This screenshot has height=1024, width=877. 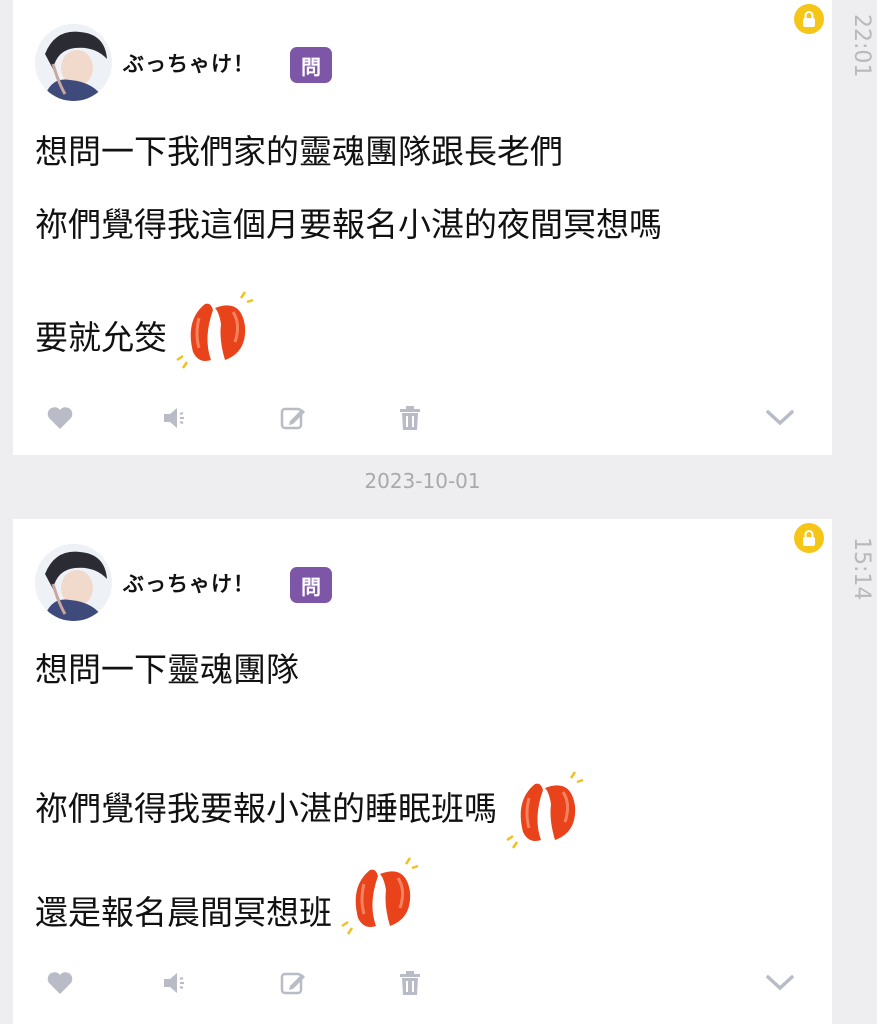 What do you see at coordinates (310, 809) in the screenshot?
I see `entry-text-line: 祢們覺得我要報小湛的睡眠班嗎` at bounding box center [310, 809].